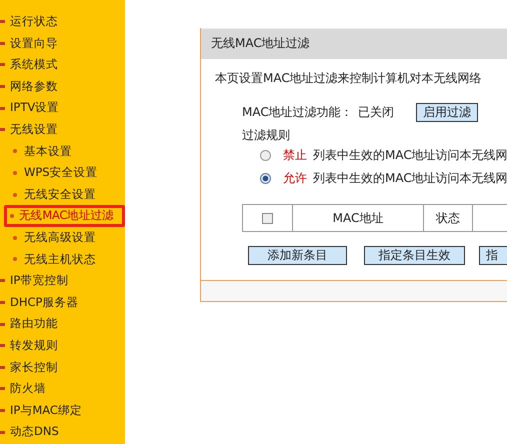 The image size is (507, 444). What do you see at coordinates (448, 218) in the screenshot?
I see `column-header: 状态` at bounding box center [448, 218].